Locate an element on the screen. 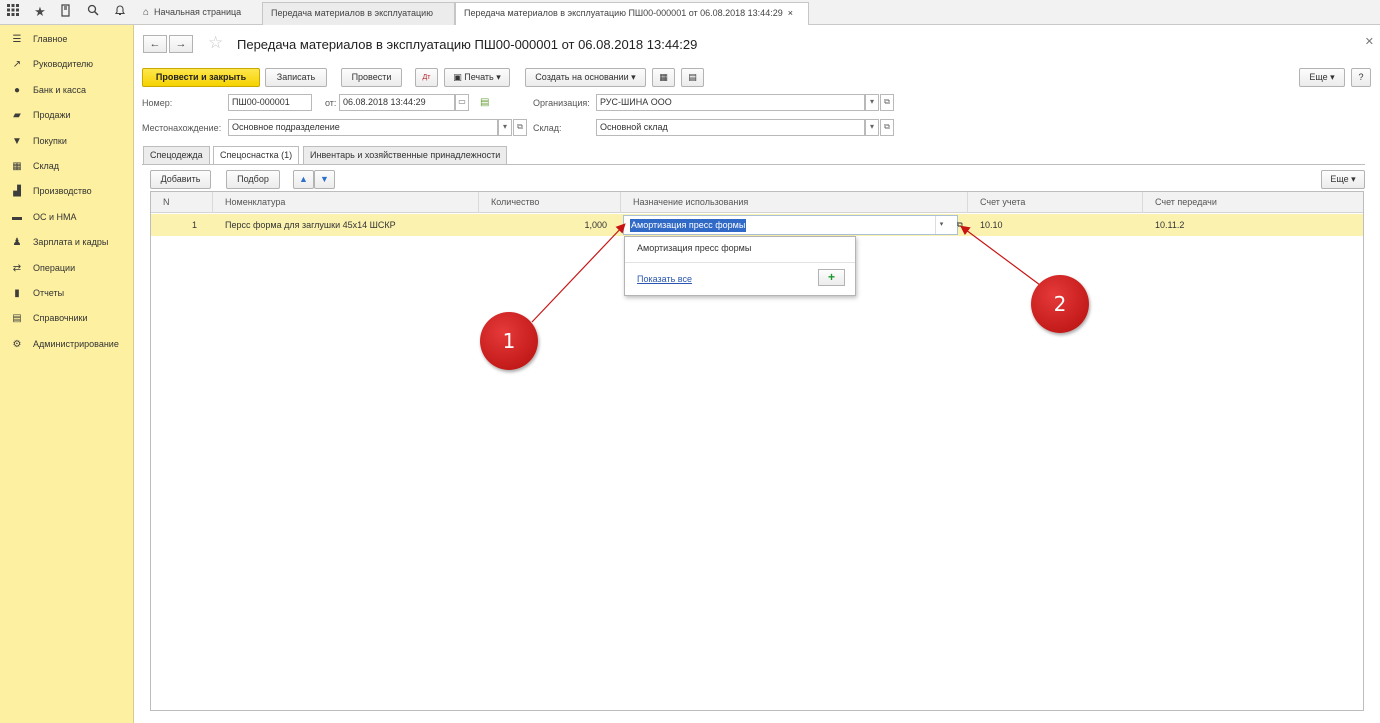 This screenshot has width=1380, height=723. warehouse-icon: ▦ is located at coordinates (17, 166).